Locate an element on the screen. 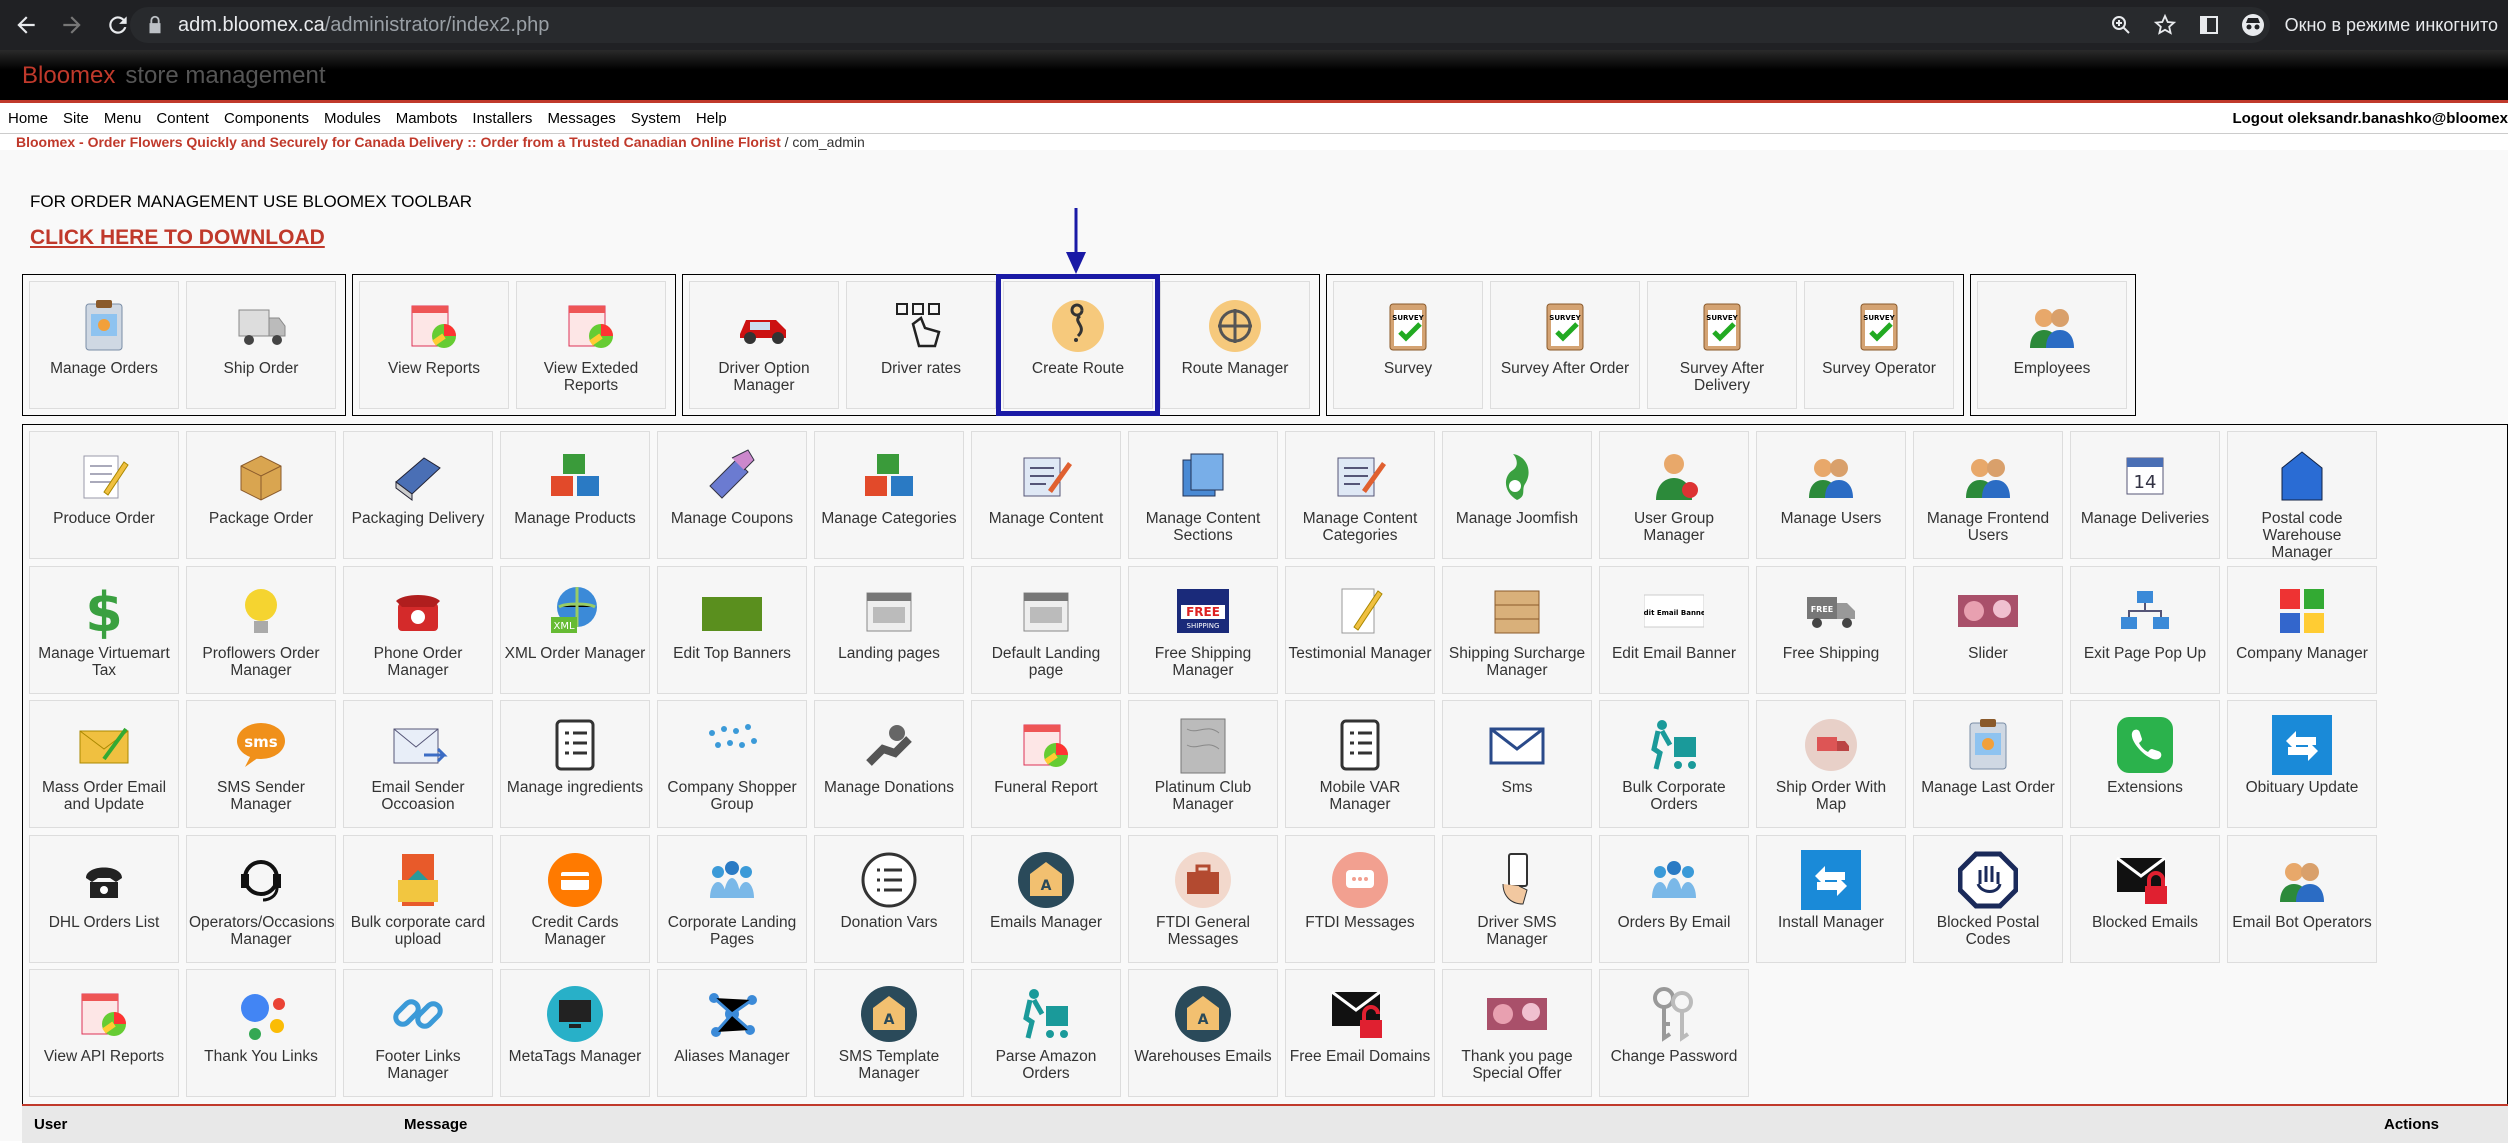 The width and height of the screenshot is (2508, 1143). tile-proflowers-order-manager: Proflowers Order Manager is located at coordinates (261, 630).